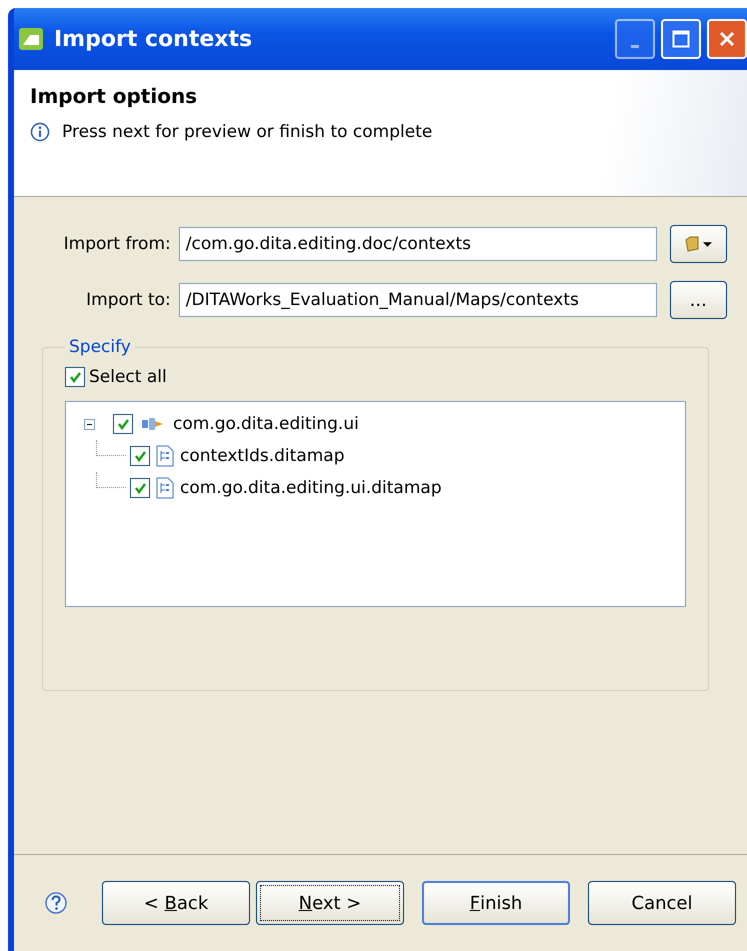  What do you see at coordinates (311, 488) in the screenshot?
I see `tree-item: com.go.dita.editing.ui.ditamap` at bounding box center [311, 488].